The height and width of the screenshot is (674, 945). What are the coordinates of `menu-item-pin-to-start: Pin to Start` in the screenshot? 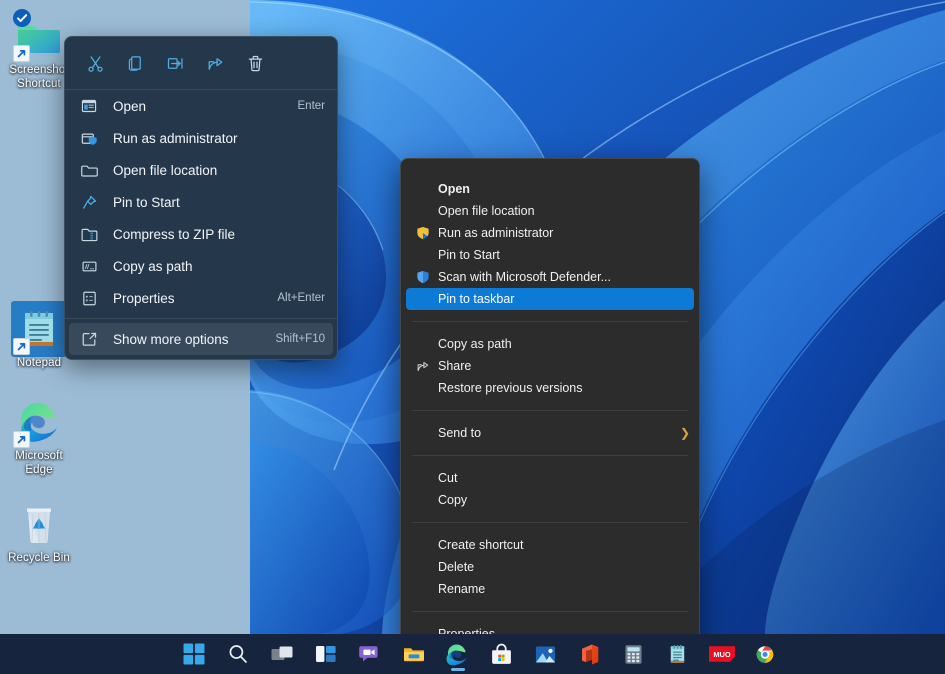 It's located at (201, 202).